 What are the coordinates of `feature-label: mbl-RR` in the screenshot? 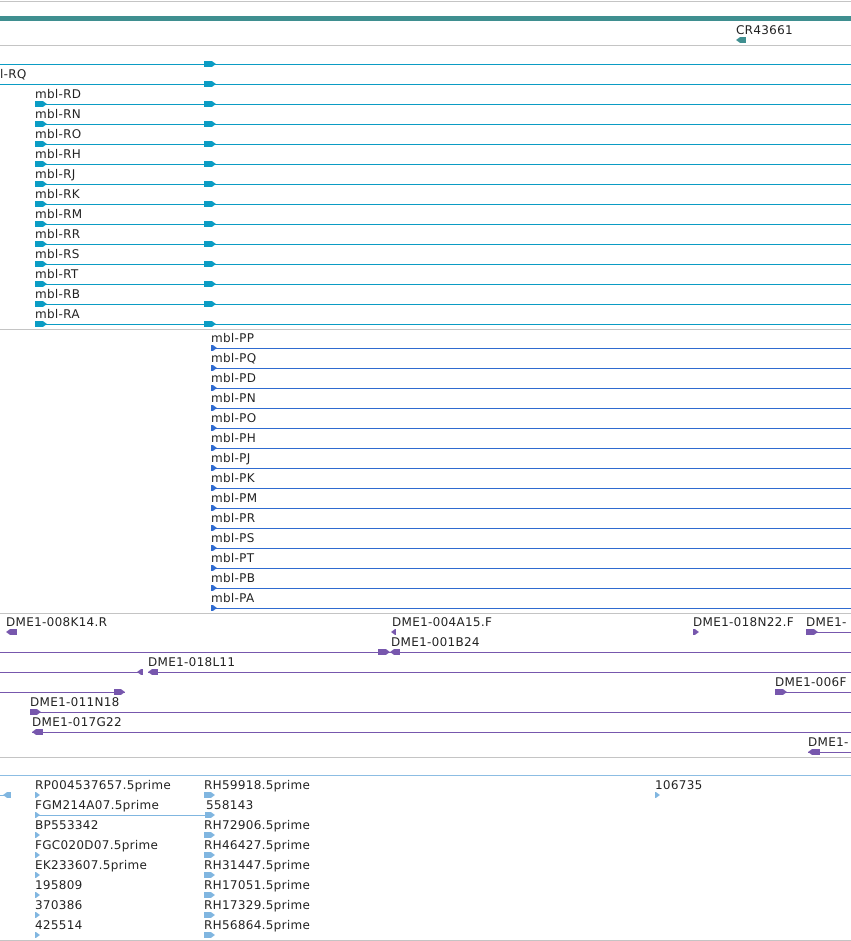 It's located at (57, 234).